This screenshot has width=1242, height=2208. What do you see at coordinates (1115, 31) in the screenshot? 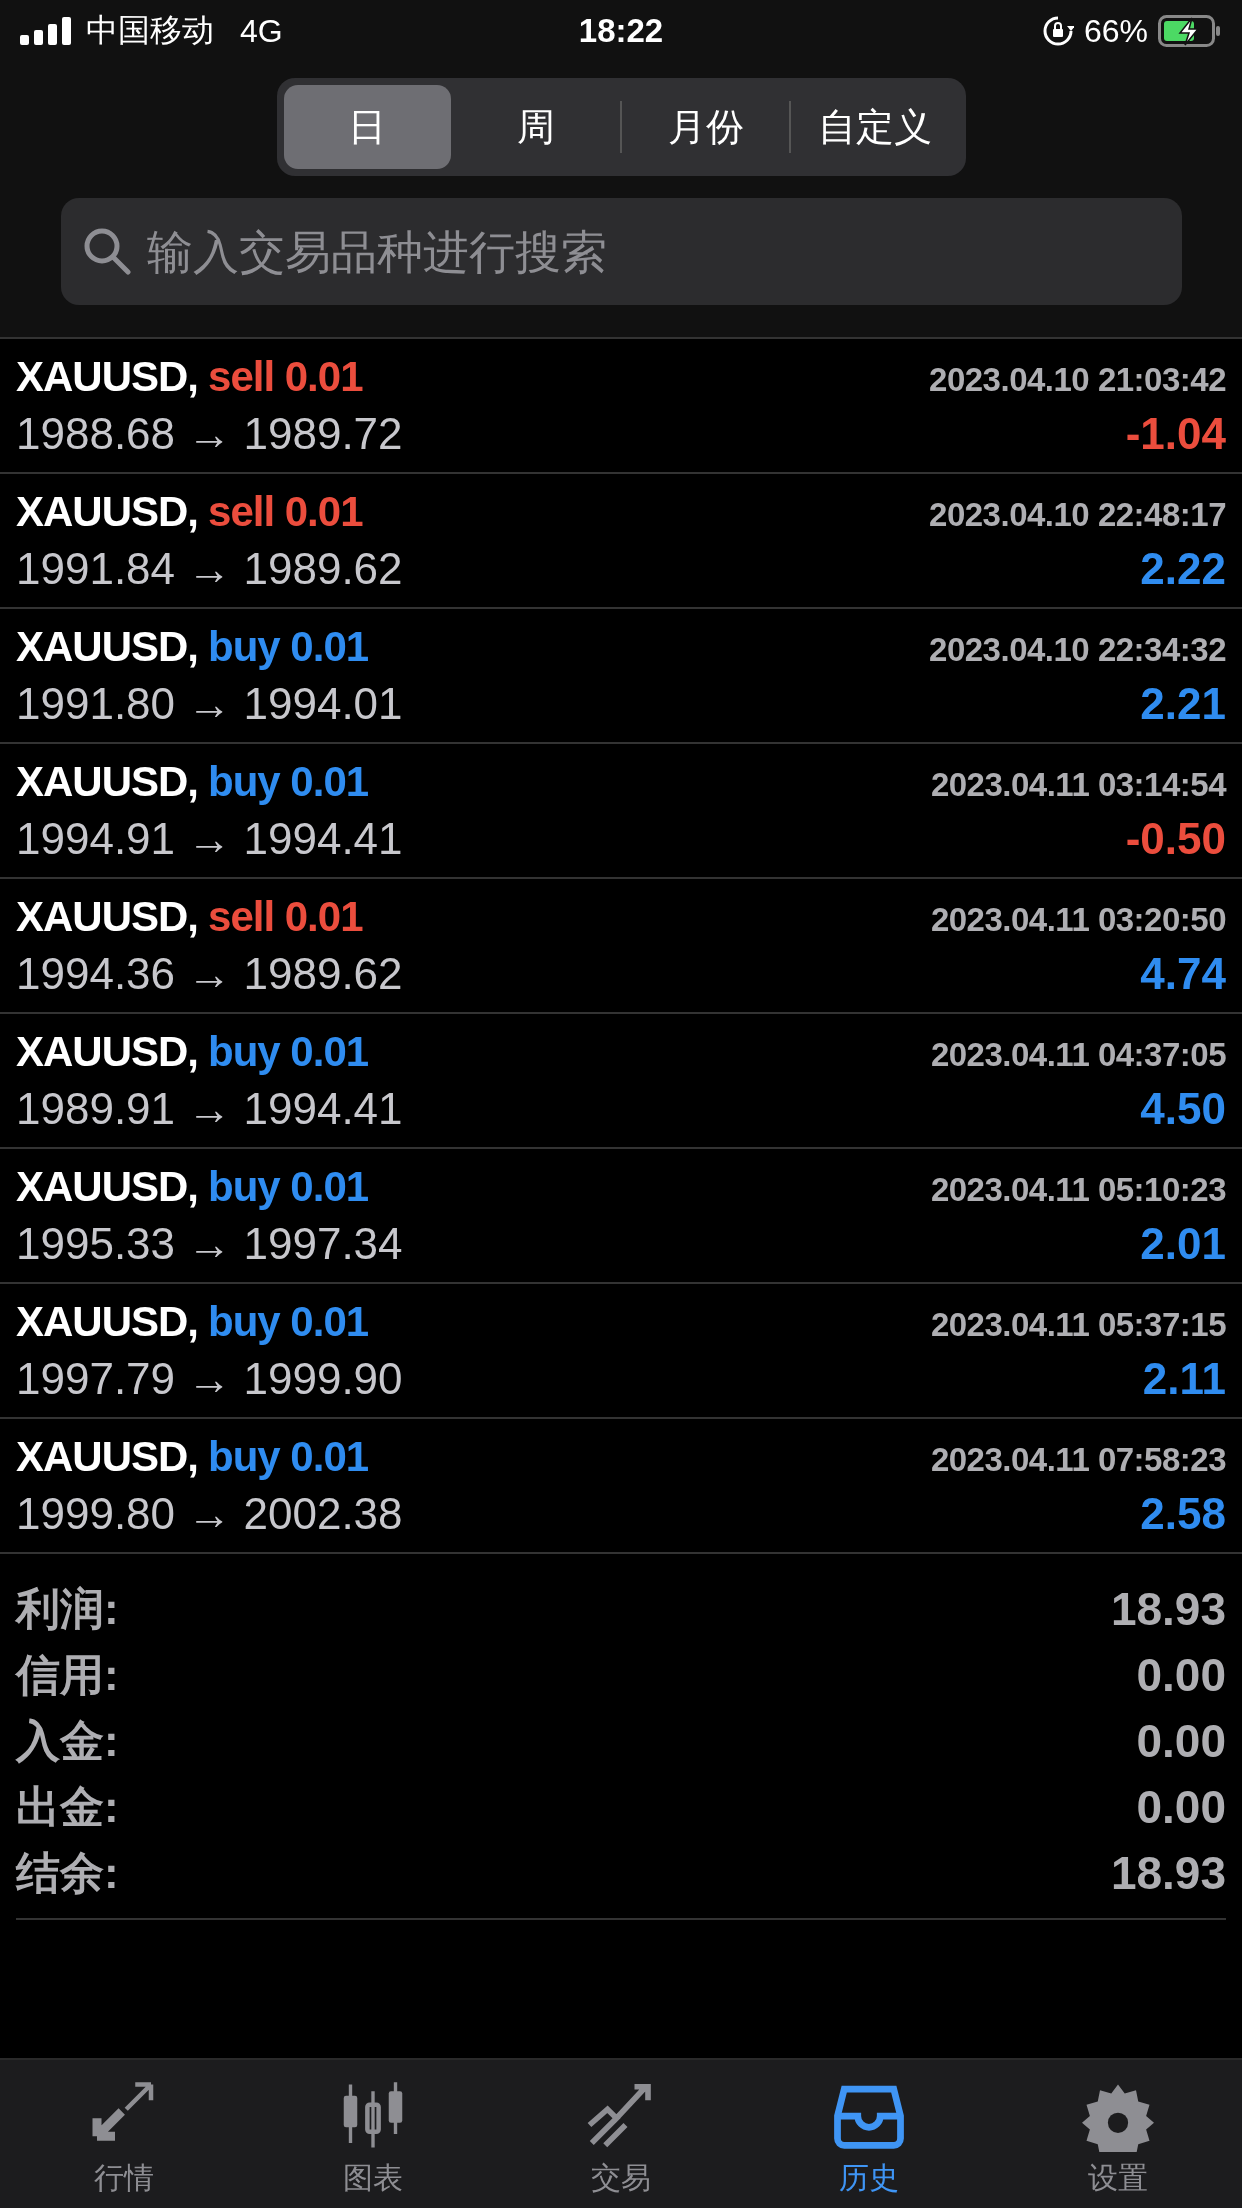
I see `battery-percent: 66%` at bounding box center [1115, 31].